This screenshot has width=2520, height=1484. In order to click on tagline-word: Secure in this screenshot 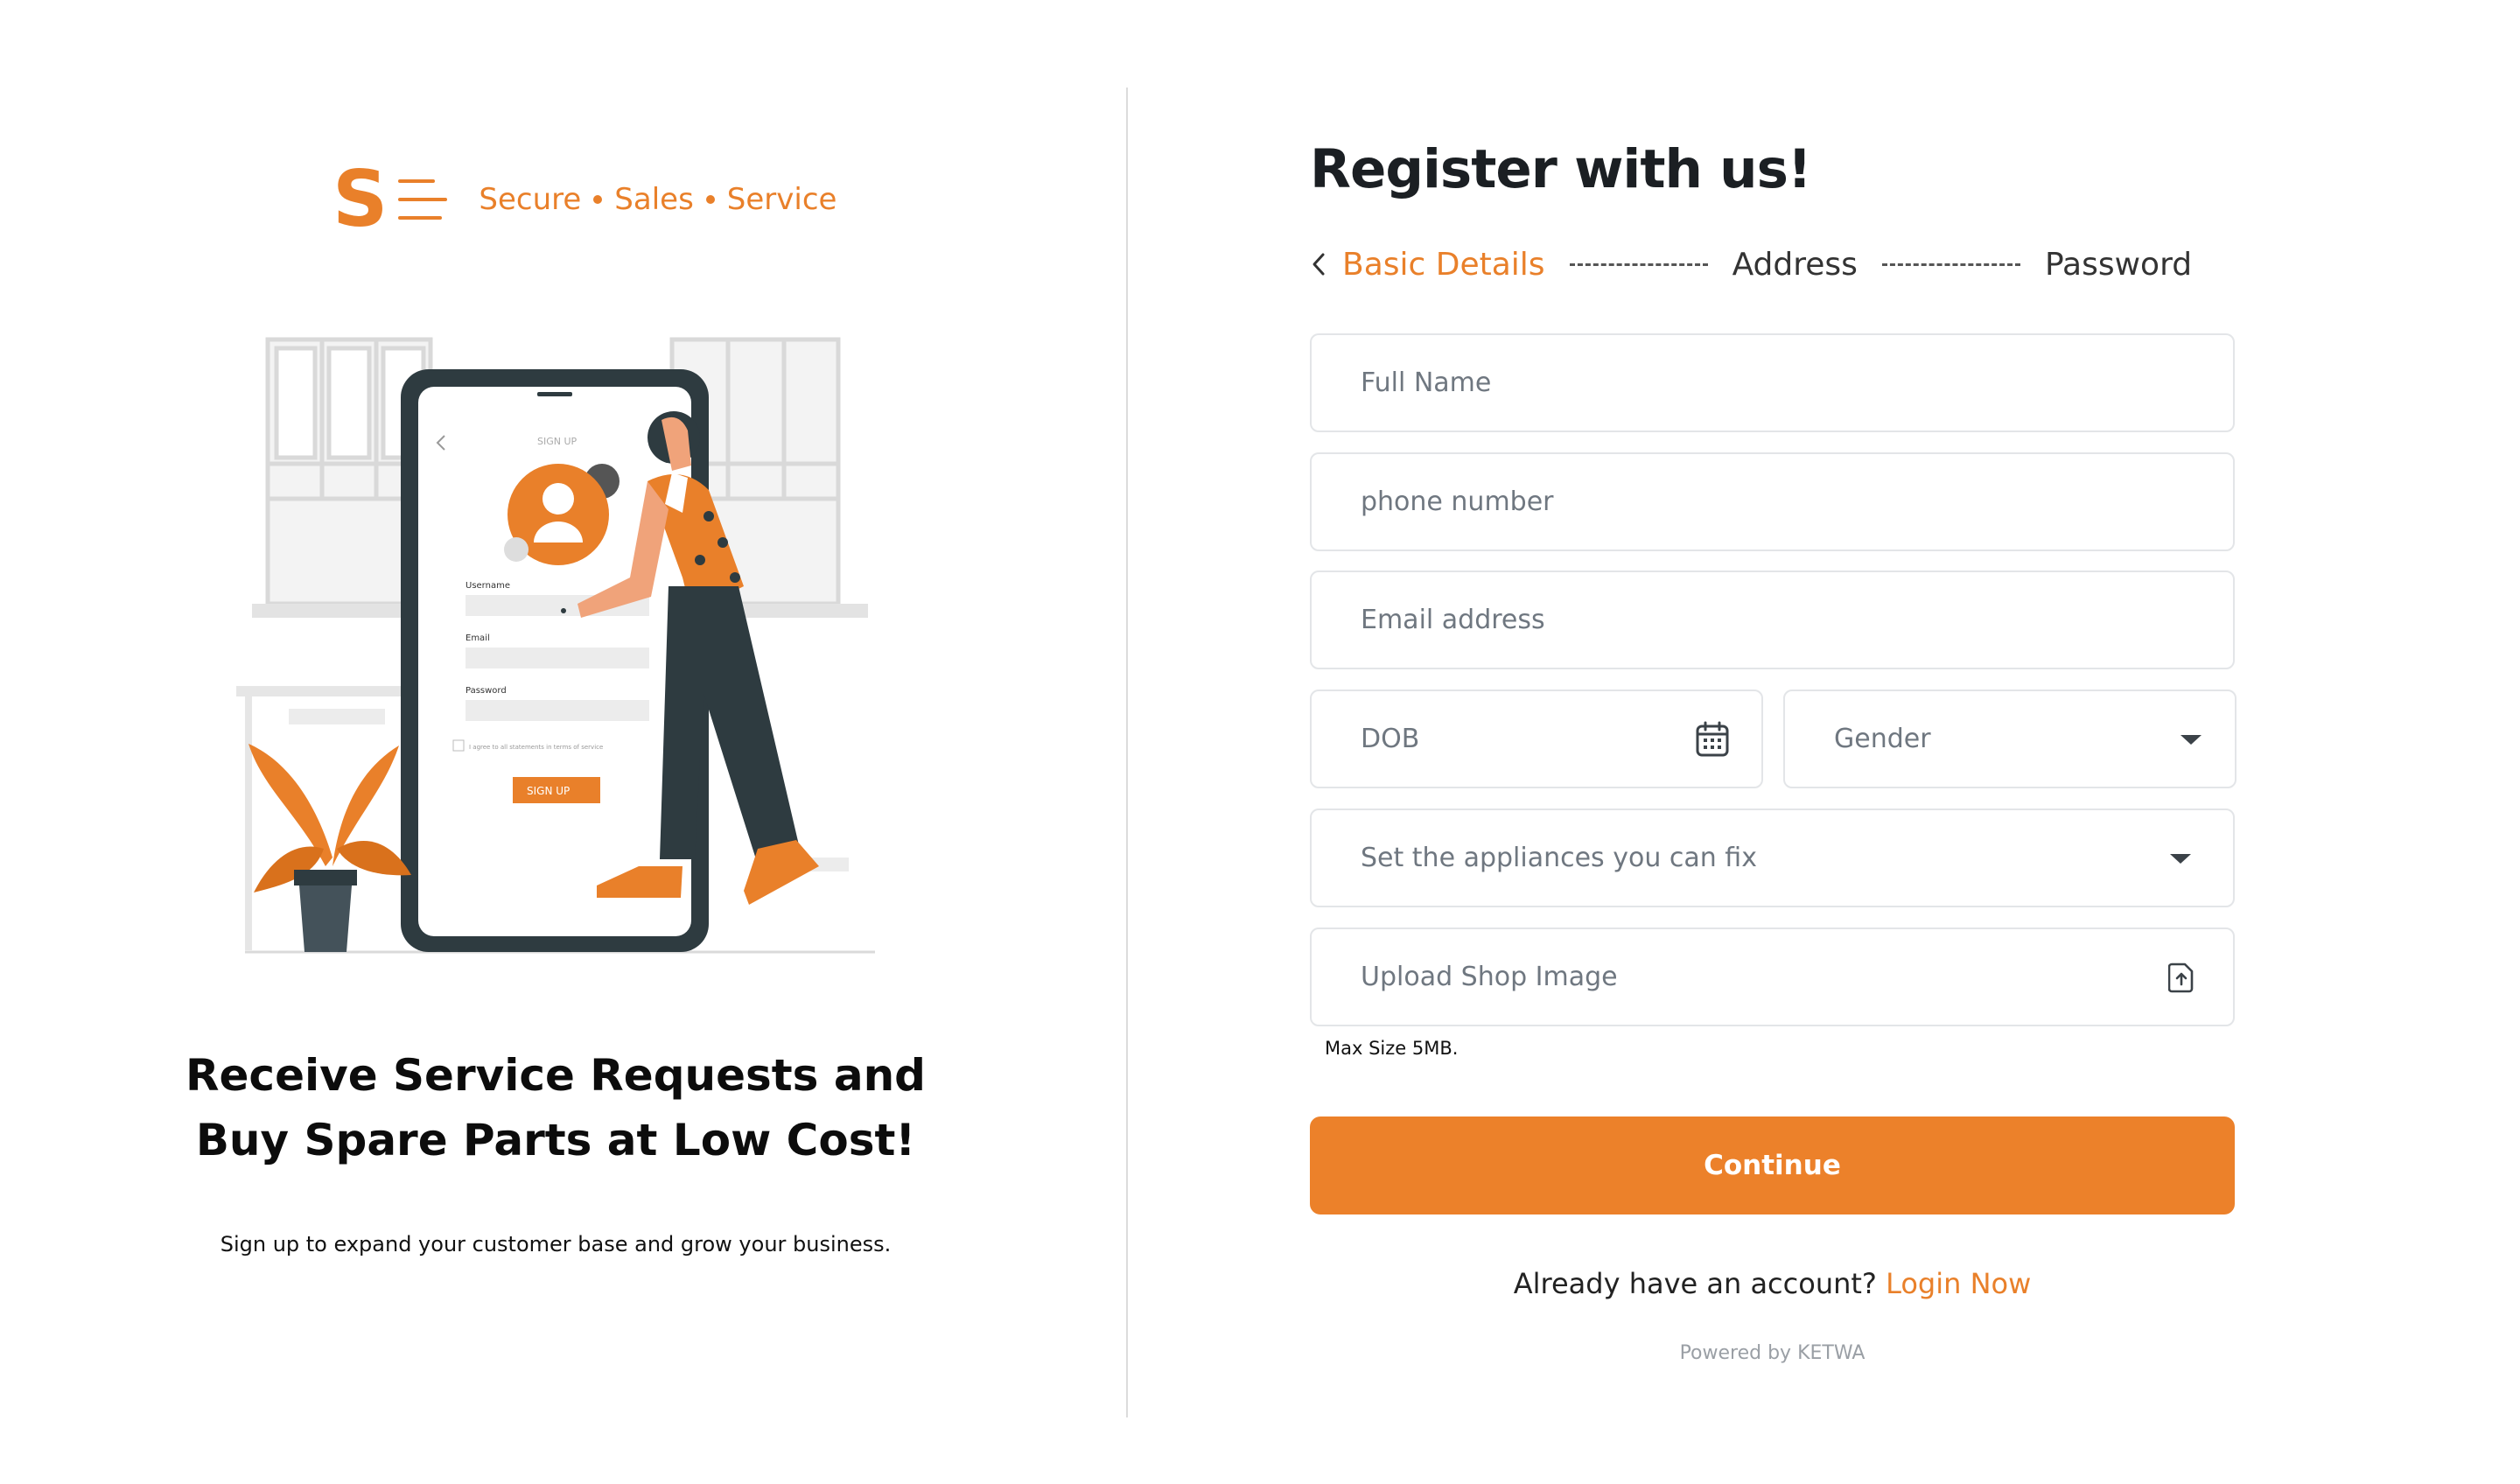, I will do `click(530, 199)`.